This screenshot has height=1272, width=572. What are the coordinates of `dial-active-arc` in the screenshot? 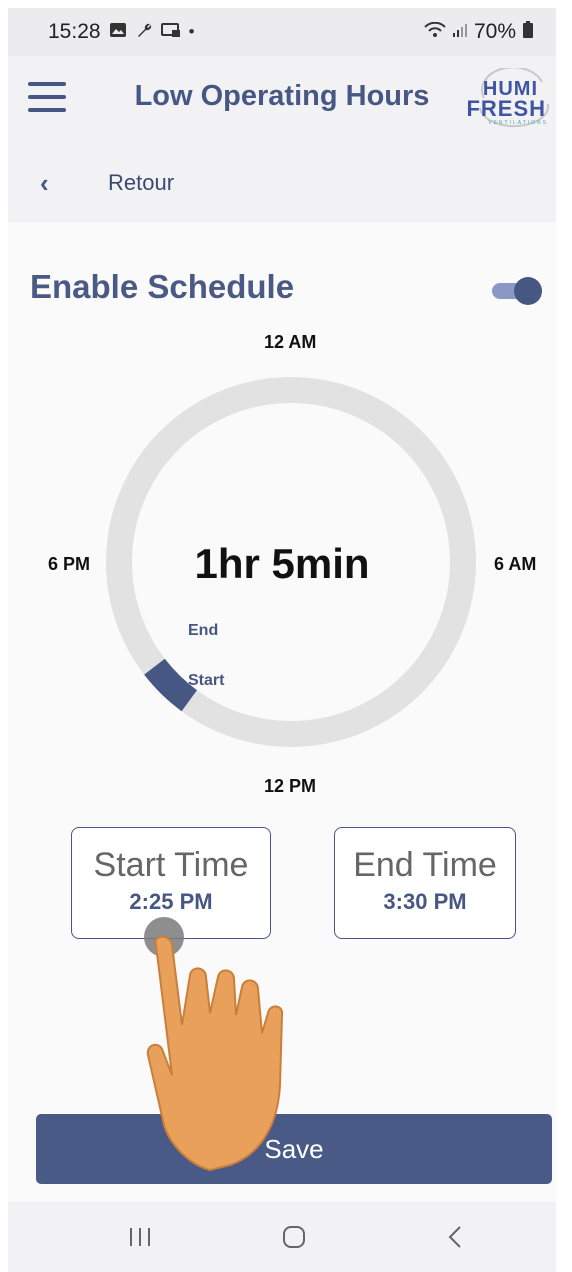 It's located at (171, 685).